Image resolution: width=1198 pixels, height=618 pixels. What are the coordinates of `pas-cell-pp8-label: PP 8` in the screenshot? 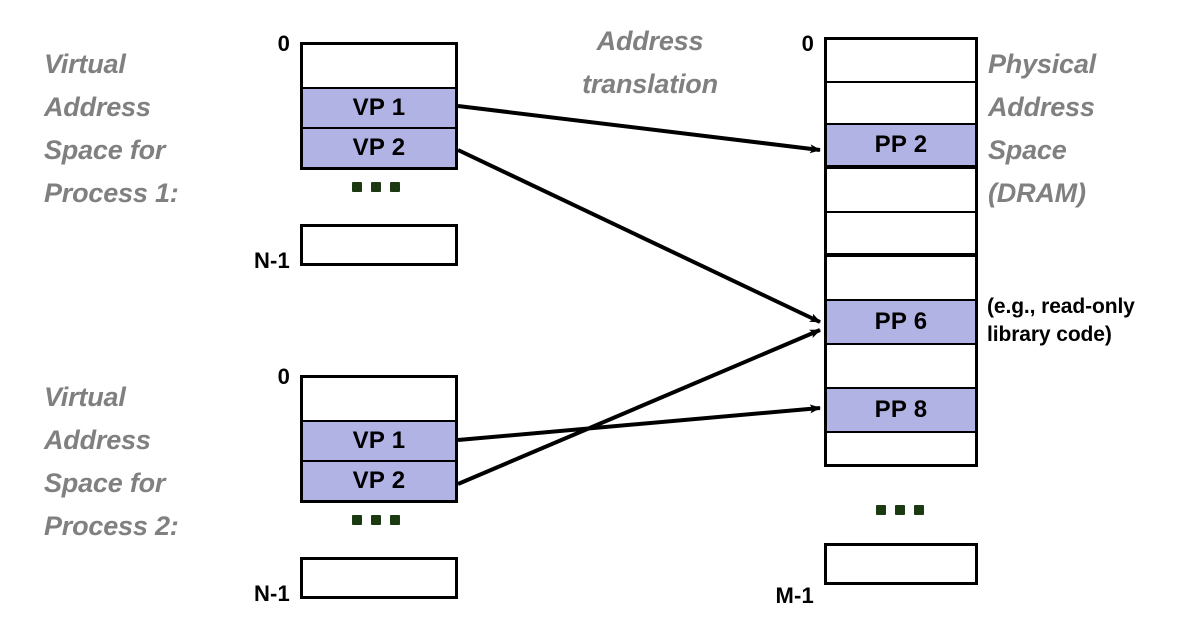 It's located at (901, 409).